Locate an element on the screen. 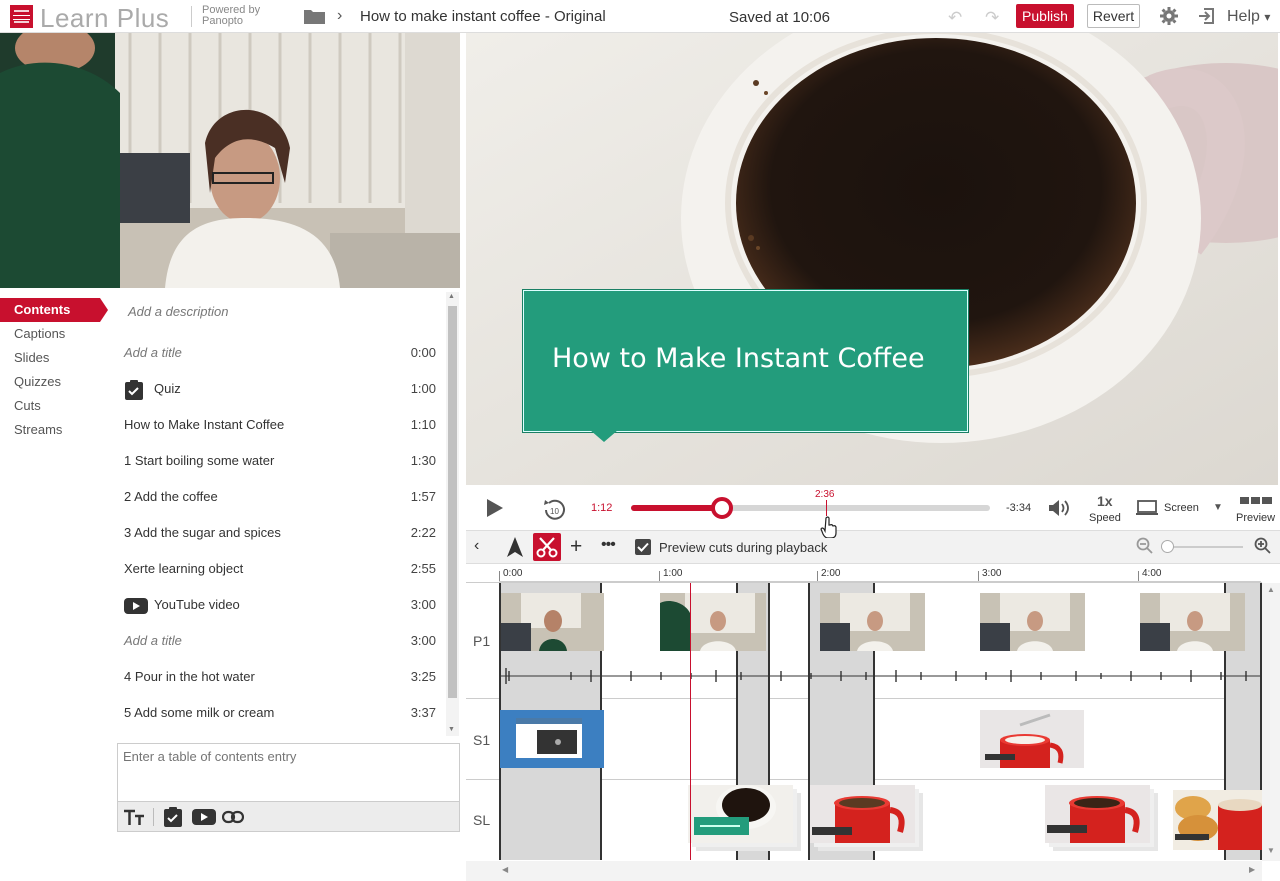 This screenshot has height=881, width=1280. powered-by: Powered by Panopto is located at coordinates (231, 15).